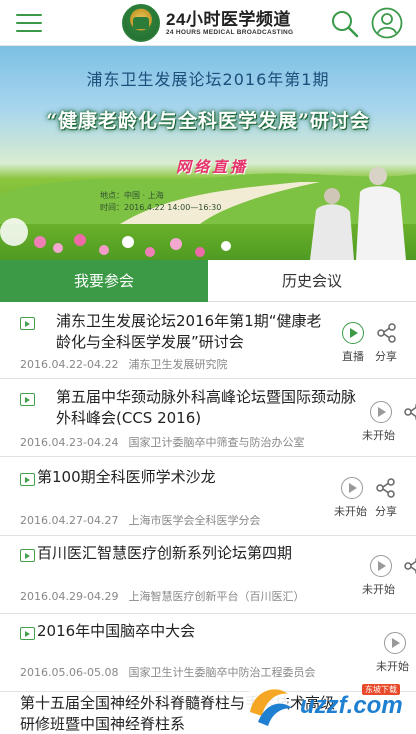 The height and width of the screenshot is (734, 416). I want to click on logo-badge-icon, so click(141, 23).